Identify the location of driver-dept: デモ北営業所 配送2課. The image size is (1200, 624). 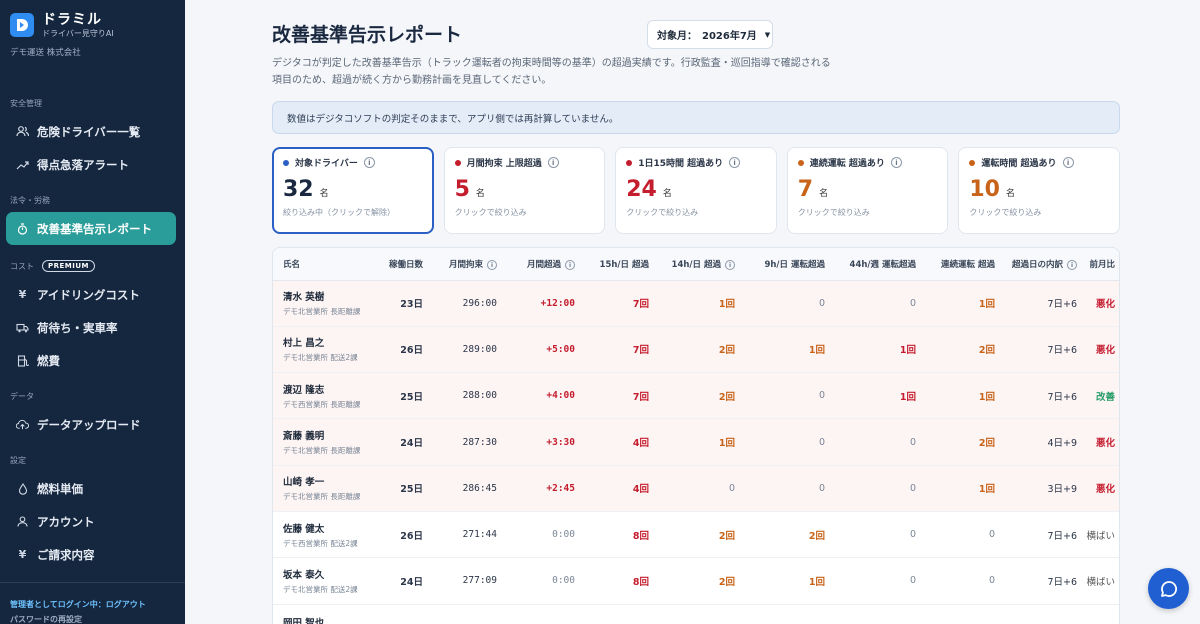
(320, 358).